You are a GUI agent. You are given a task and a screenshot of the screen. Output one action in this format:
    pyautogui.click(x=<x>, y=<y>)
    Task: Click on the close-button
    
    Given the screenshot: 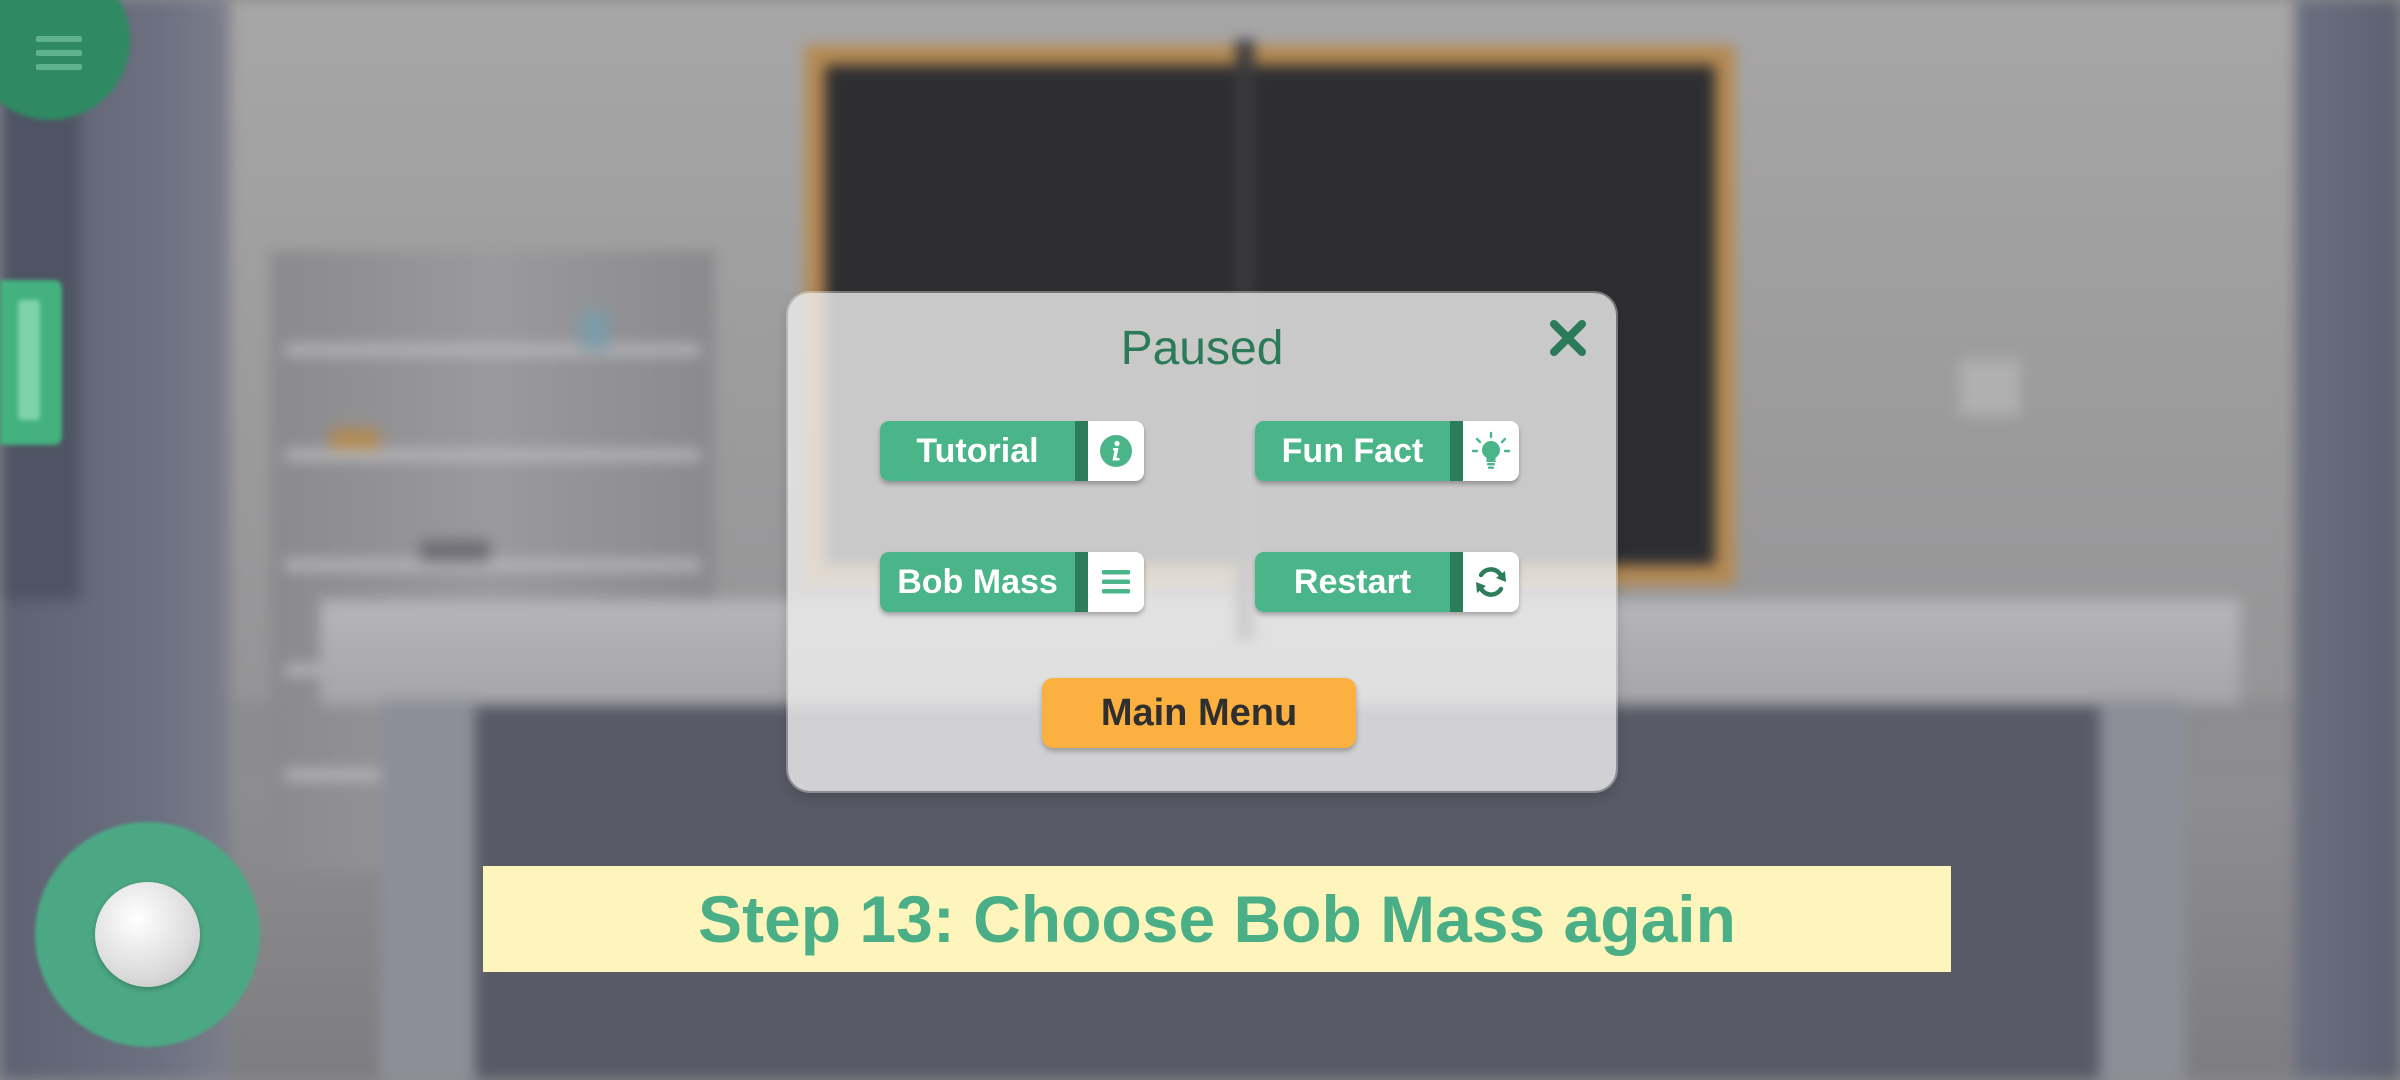 What is the action you would take?
    pyautogui.click(x=1568, y=338)
    